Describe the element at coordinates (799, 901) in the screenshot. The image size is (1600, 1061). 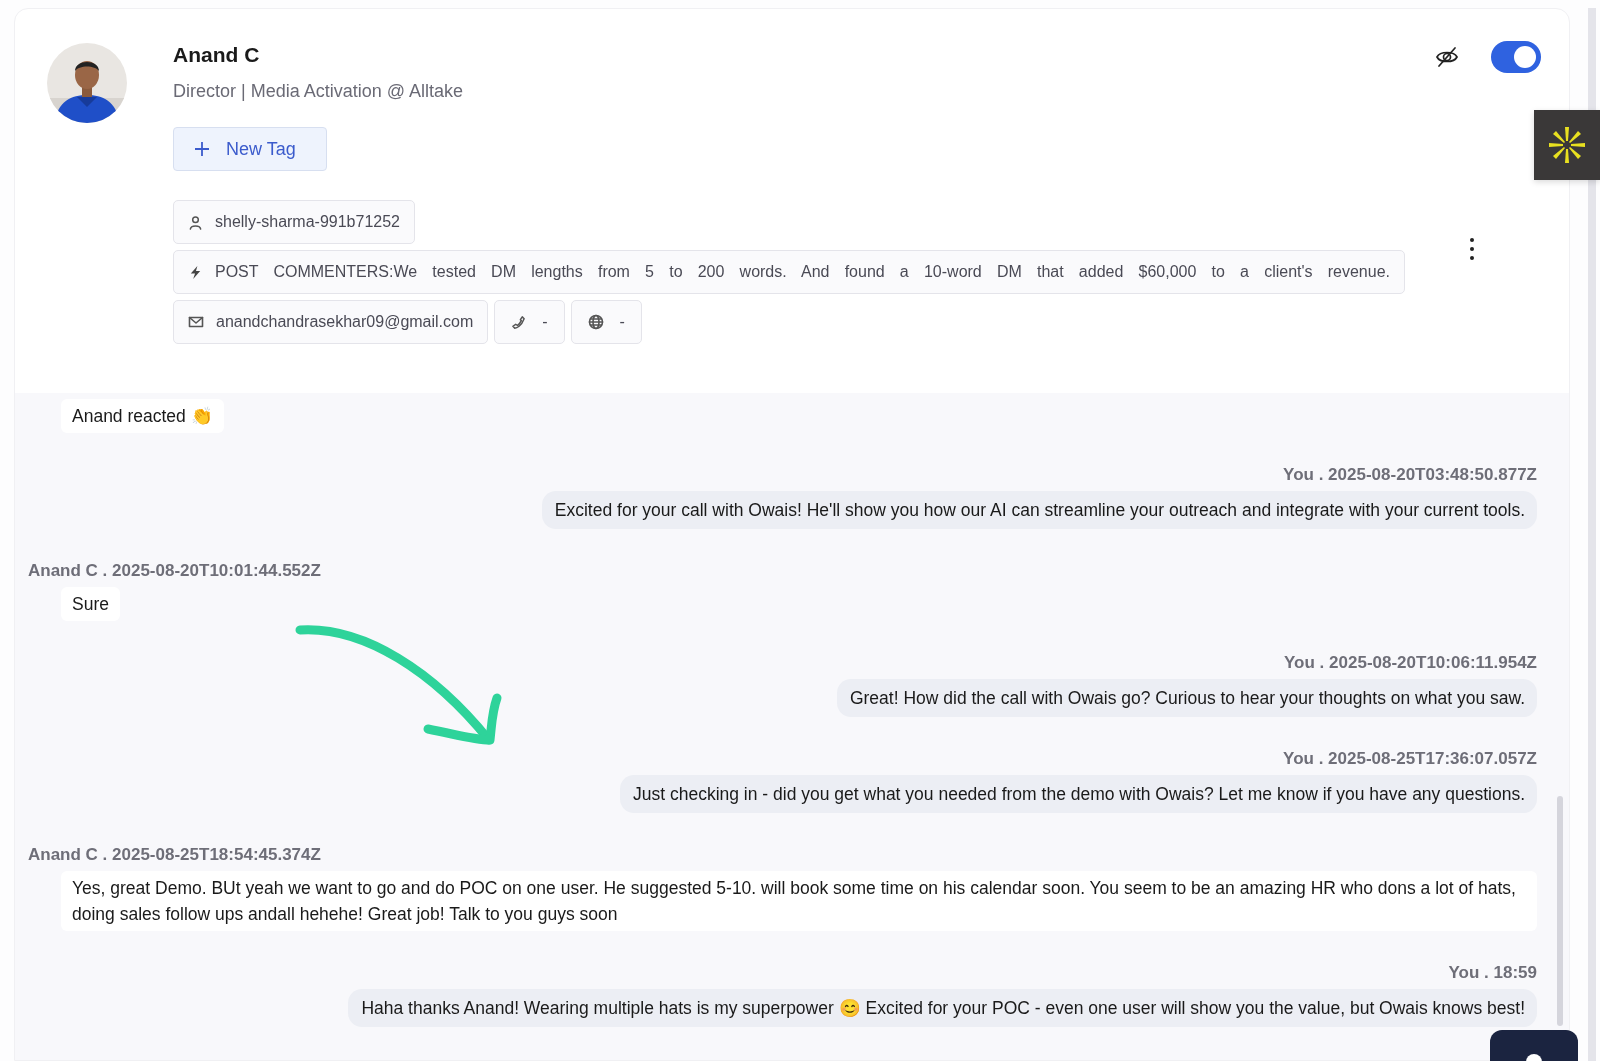
I see `message-bubble: Yes, great Demo. BUt yeah we want to go and do POC on one user. He suggested 5-10. will book some time on his calendar soon. You seem to be an amazing HR who dons a lot of hats, doing sales follow ups andall hehehe! Great job! Talk to you guys soon` at that location.